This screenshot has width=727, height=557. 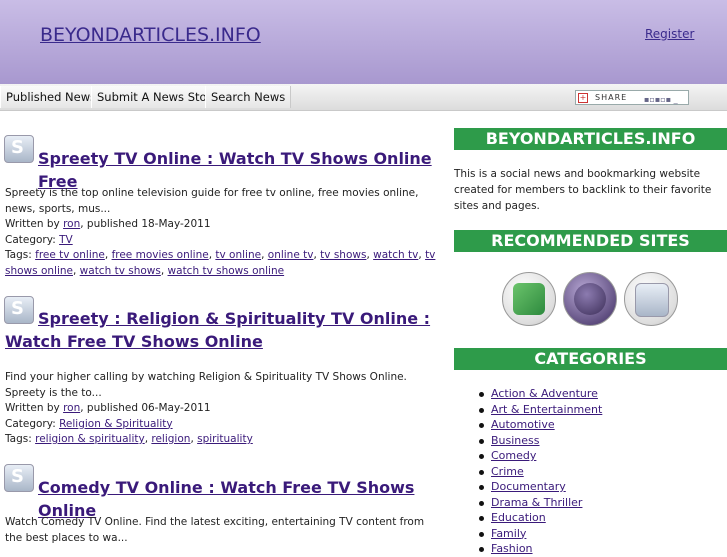 I want to click on tag-link: tv shows, so click(x=343, y=255).